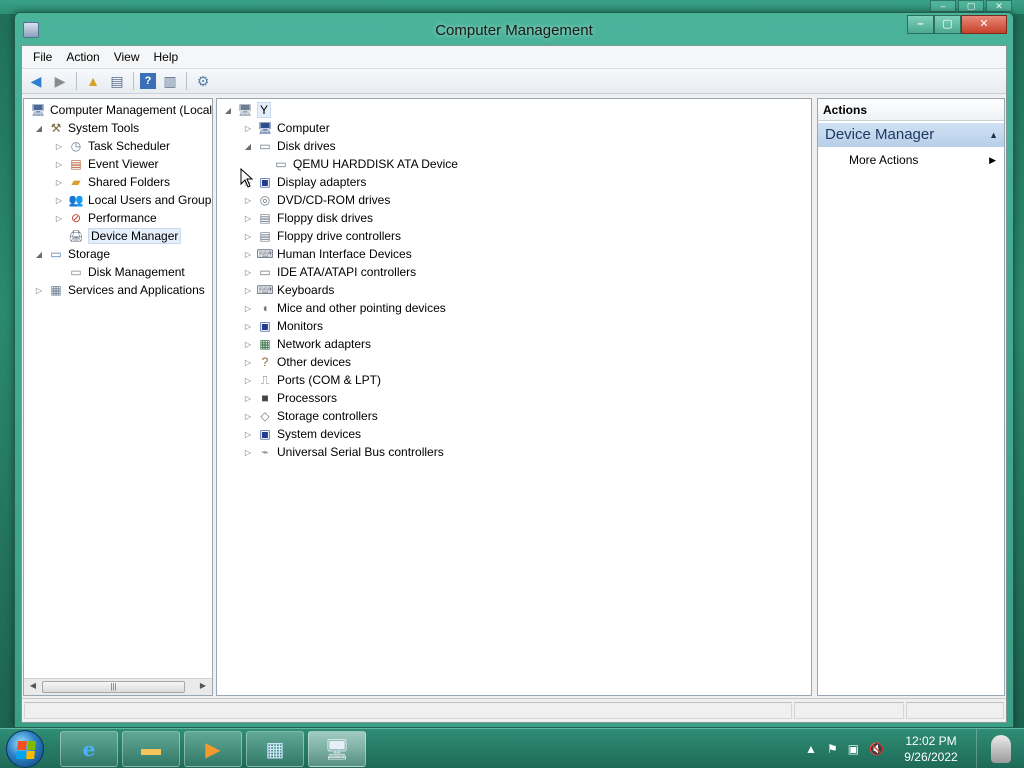  What do you see at coordinates (290, 398) in the screenshot?
I see `device-category-processors: ▷ ■ Processors` at bounding box center [290, 398].